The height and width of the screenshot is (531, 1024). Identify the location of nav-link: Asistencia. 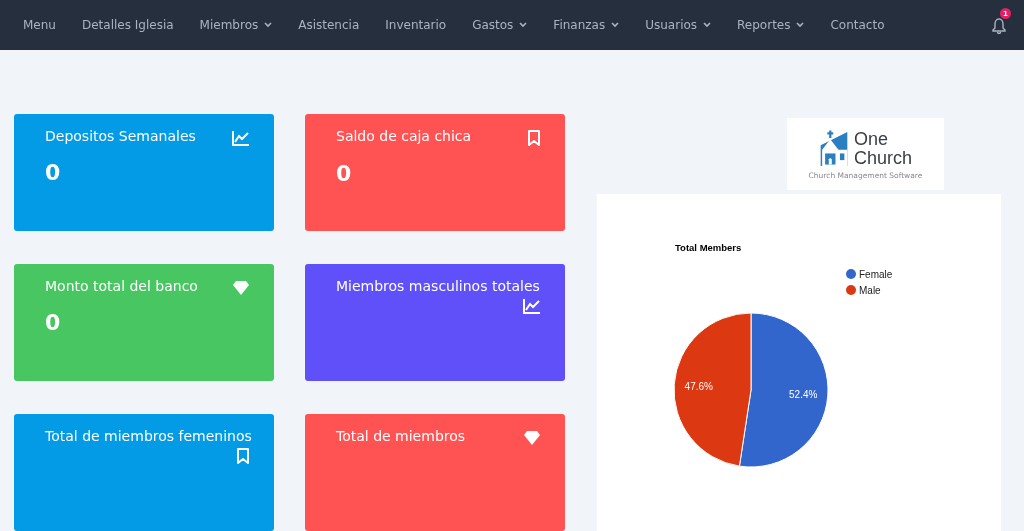
(329, 25).